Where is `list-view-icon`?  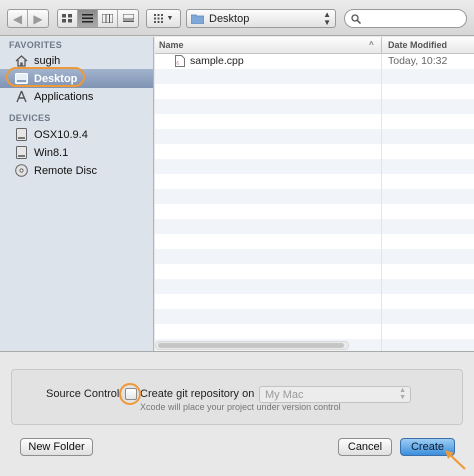
list-view-icon is located at coordinates (87, 18).